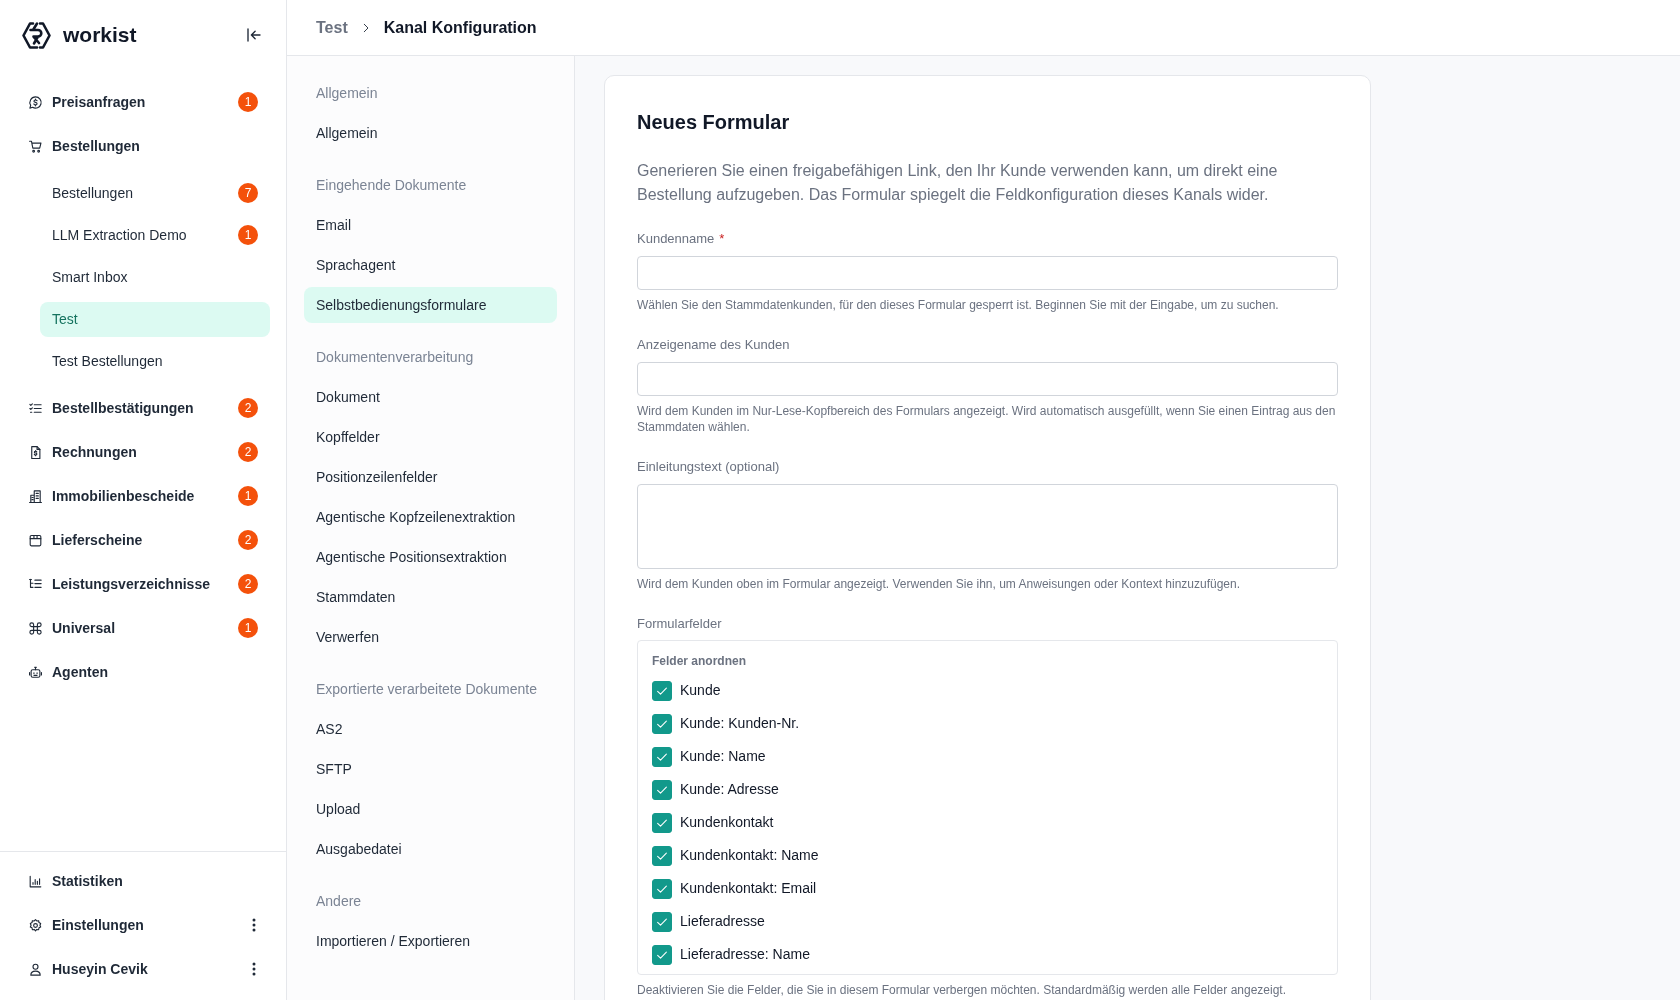 The image size is (1680, 1000). What do you see at coordinates (958, 305) in the screenshot?
I see `help-text: Wählen Sie den Stammdatenkunden, für den dieses Formular gesperrt ist. Beginnen Sie mit der Eingabe, um zu suchen.` at bounding box center [958, 305].